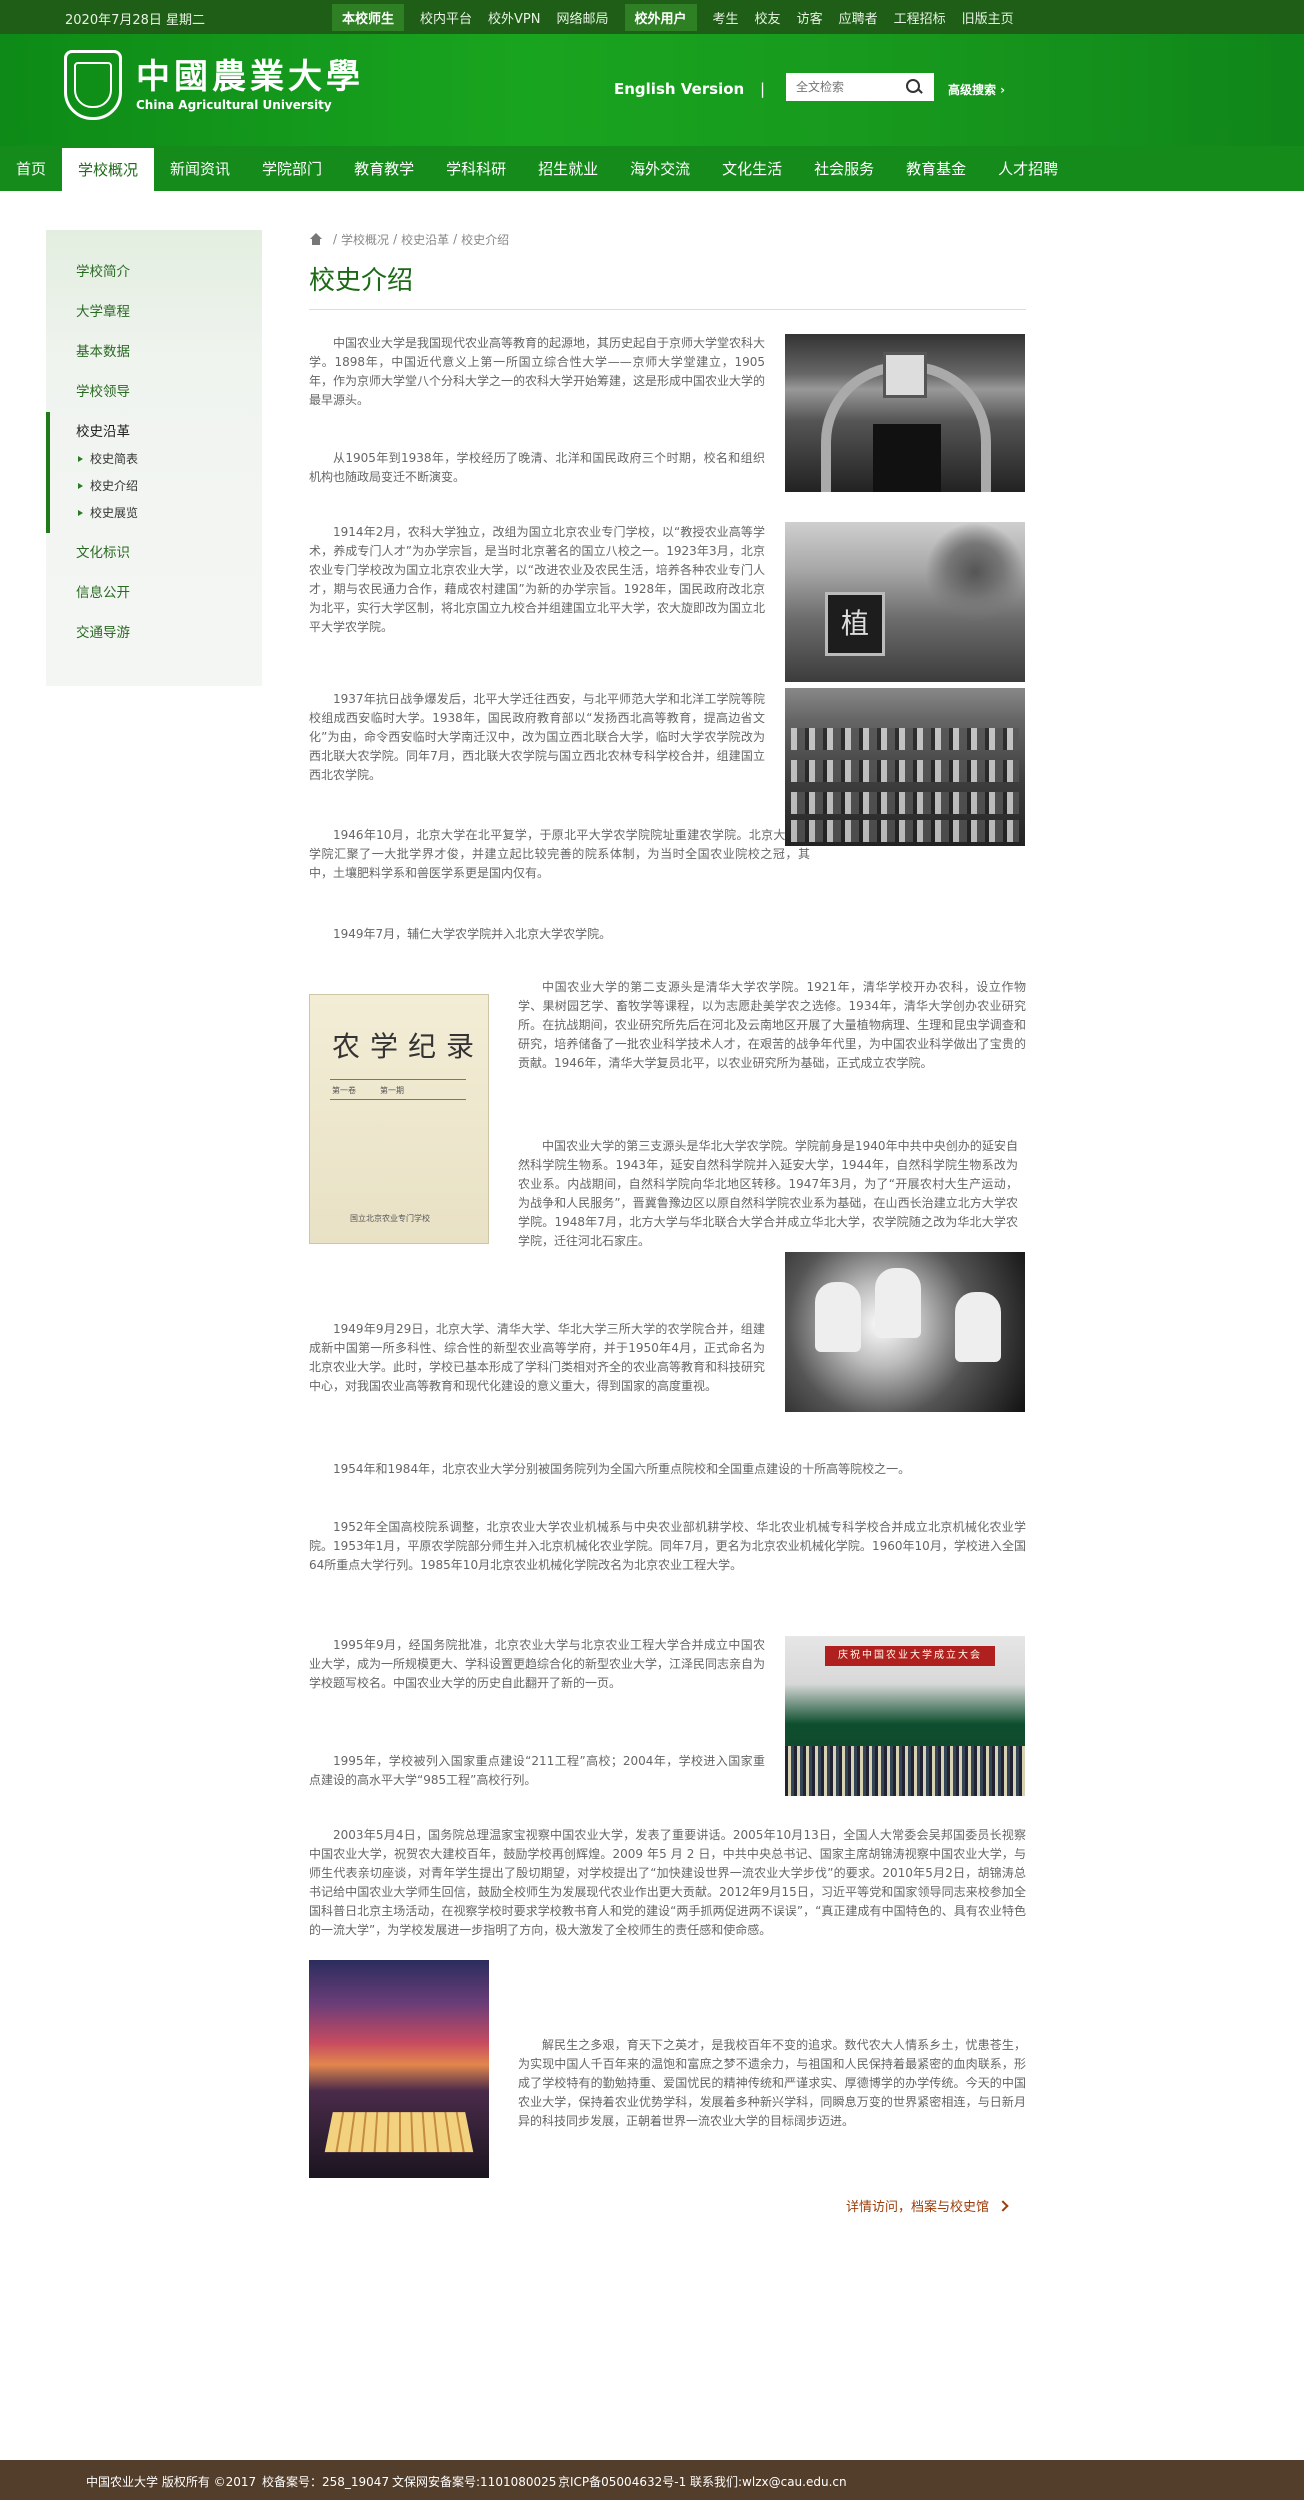 This screenshot has height=2500, width=1304. Describe the element at coordinates (169, 513) in the screenshot. I see `sidebar-sub-exhibition: 校史展览` at that location.